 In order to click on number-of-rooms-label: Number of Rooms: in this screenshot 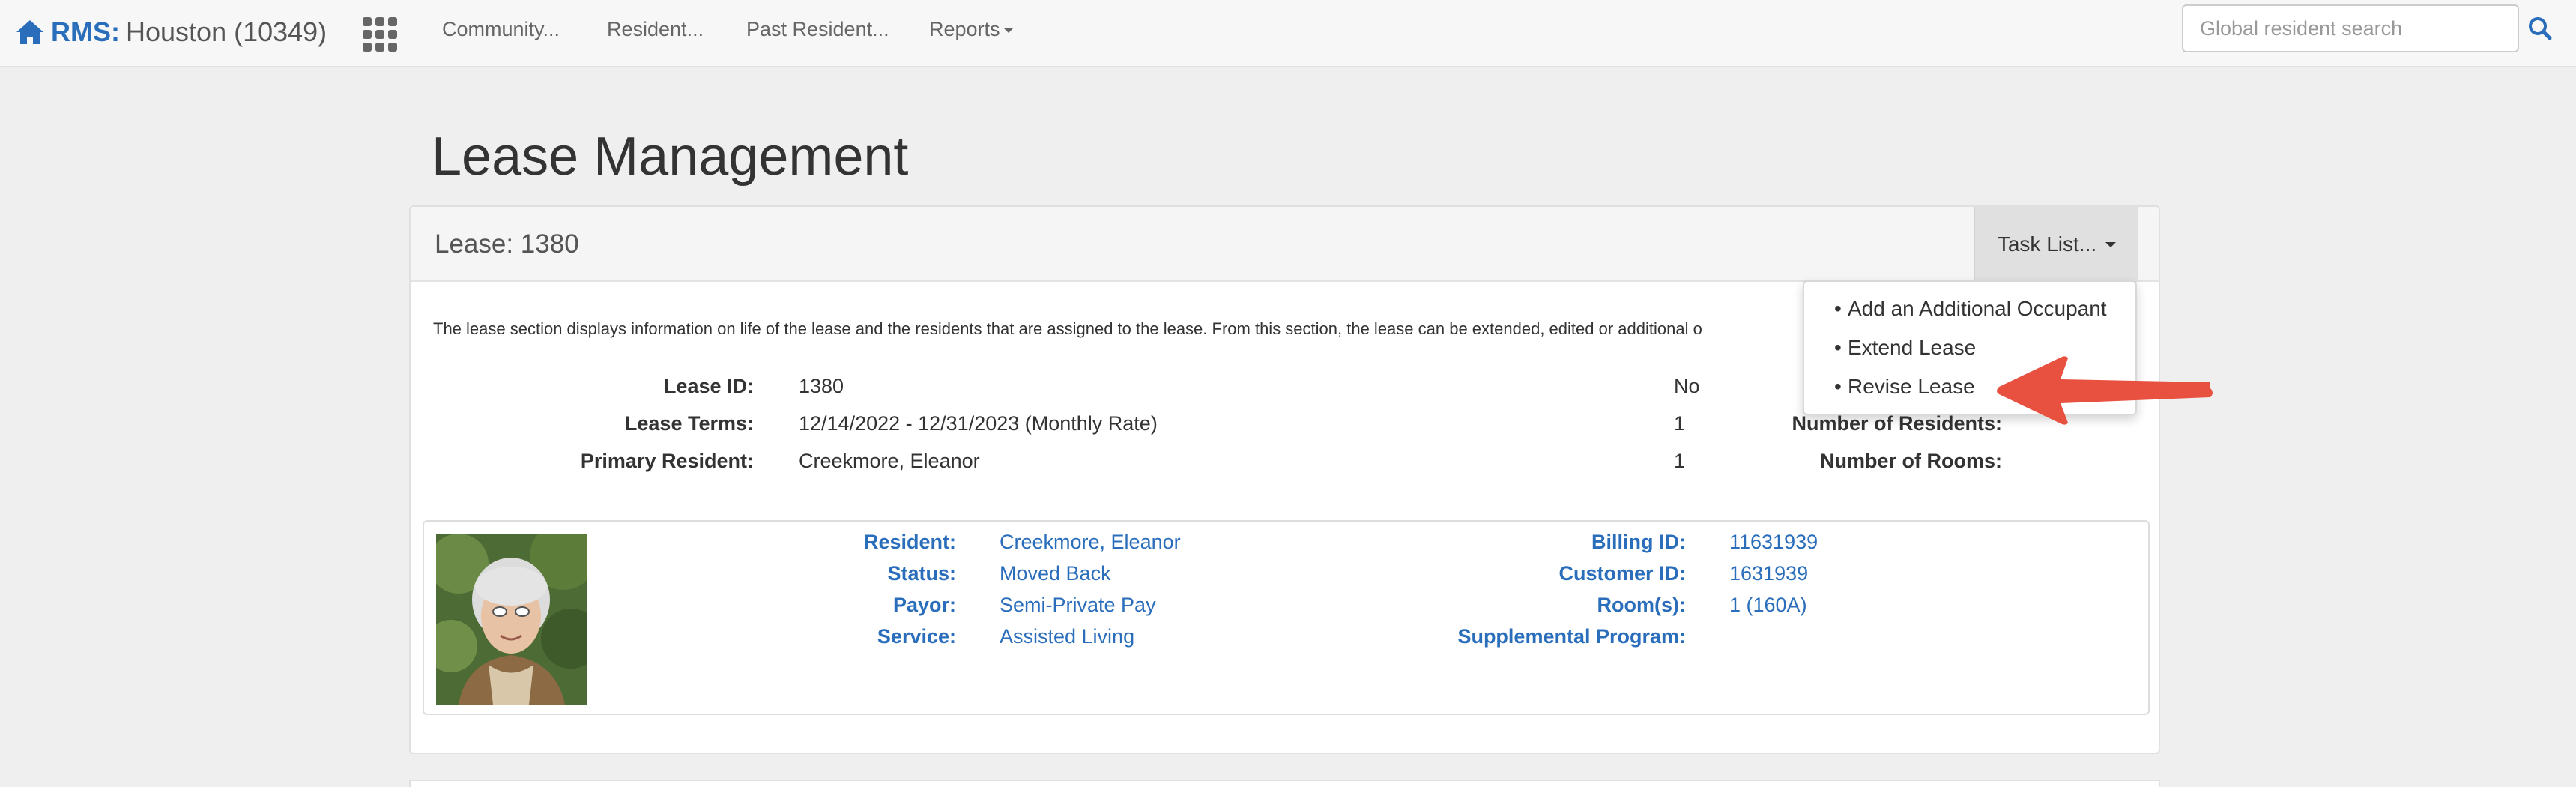, I will do `click(1911, 461)`.